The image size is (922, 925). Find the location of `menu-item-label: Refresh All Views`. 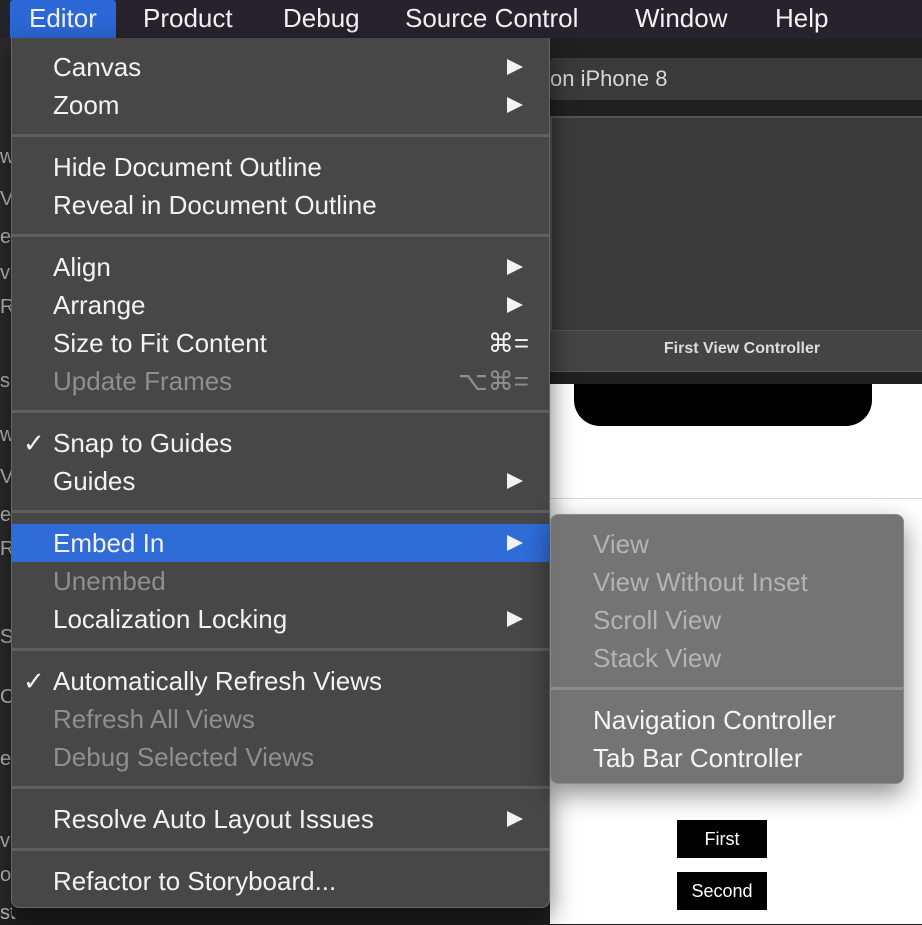

menu-item-label: Refresh All Views is located at coordinates (154, 719).